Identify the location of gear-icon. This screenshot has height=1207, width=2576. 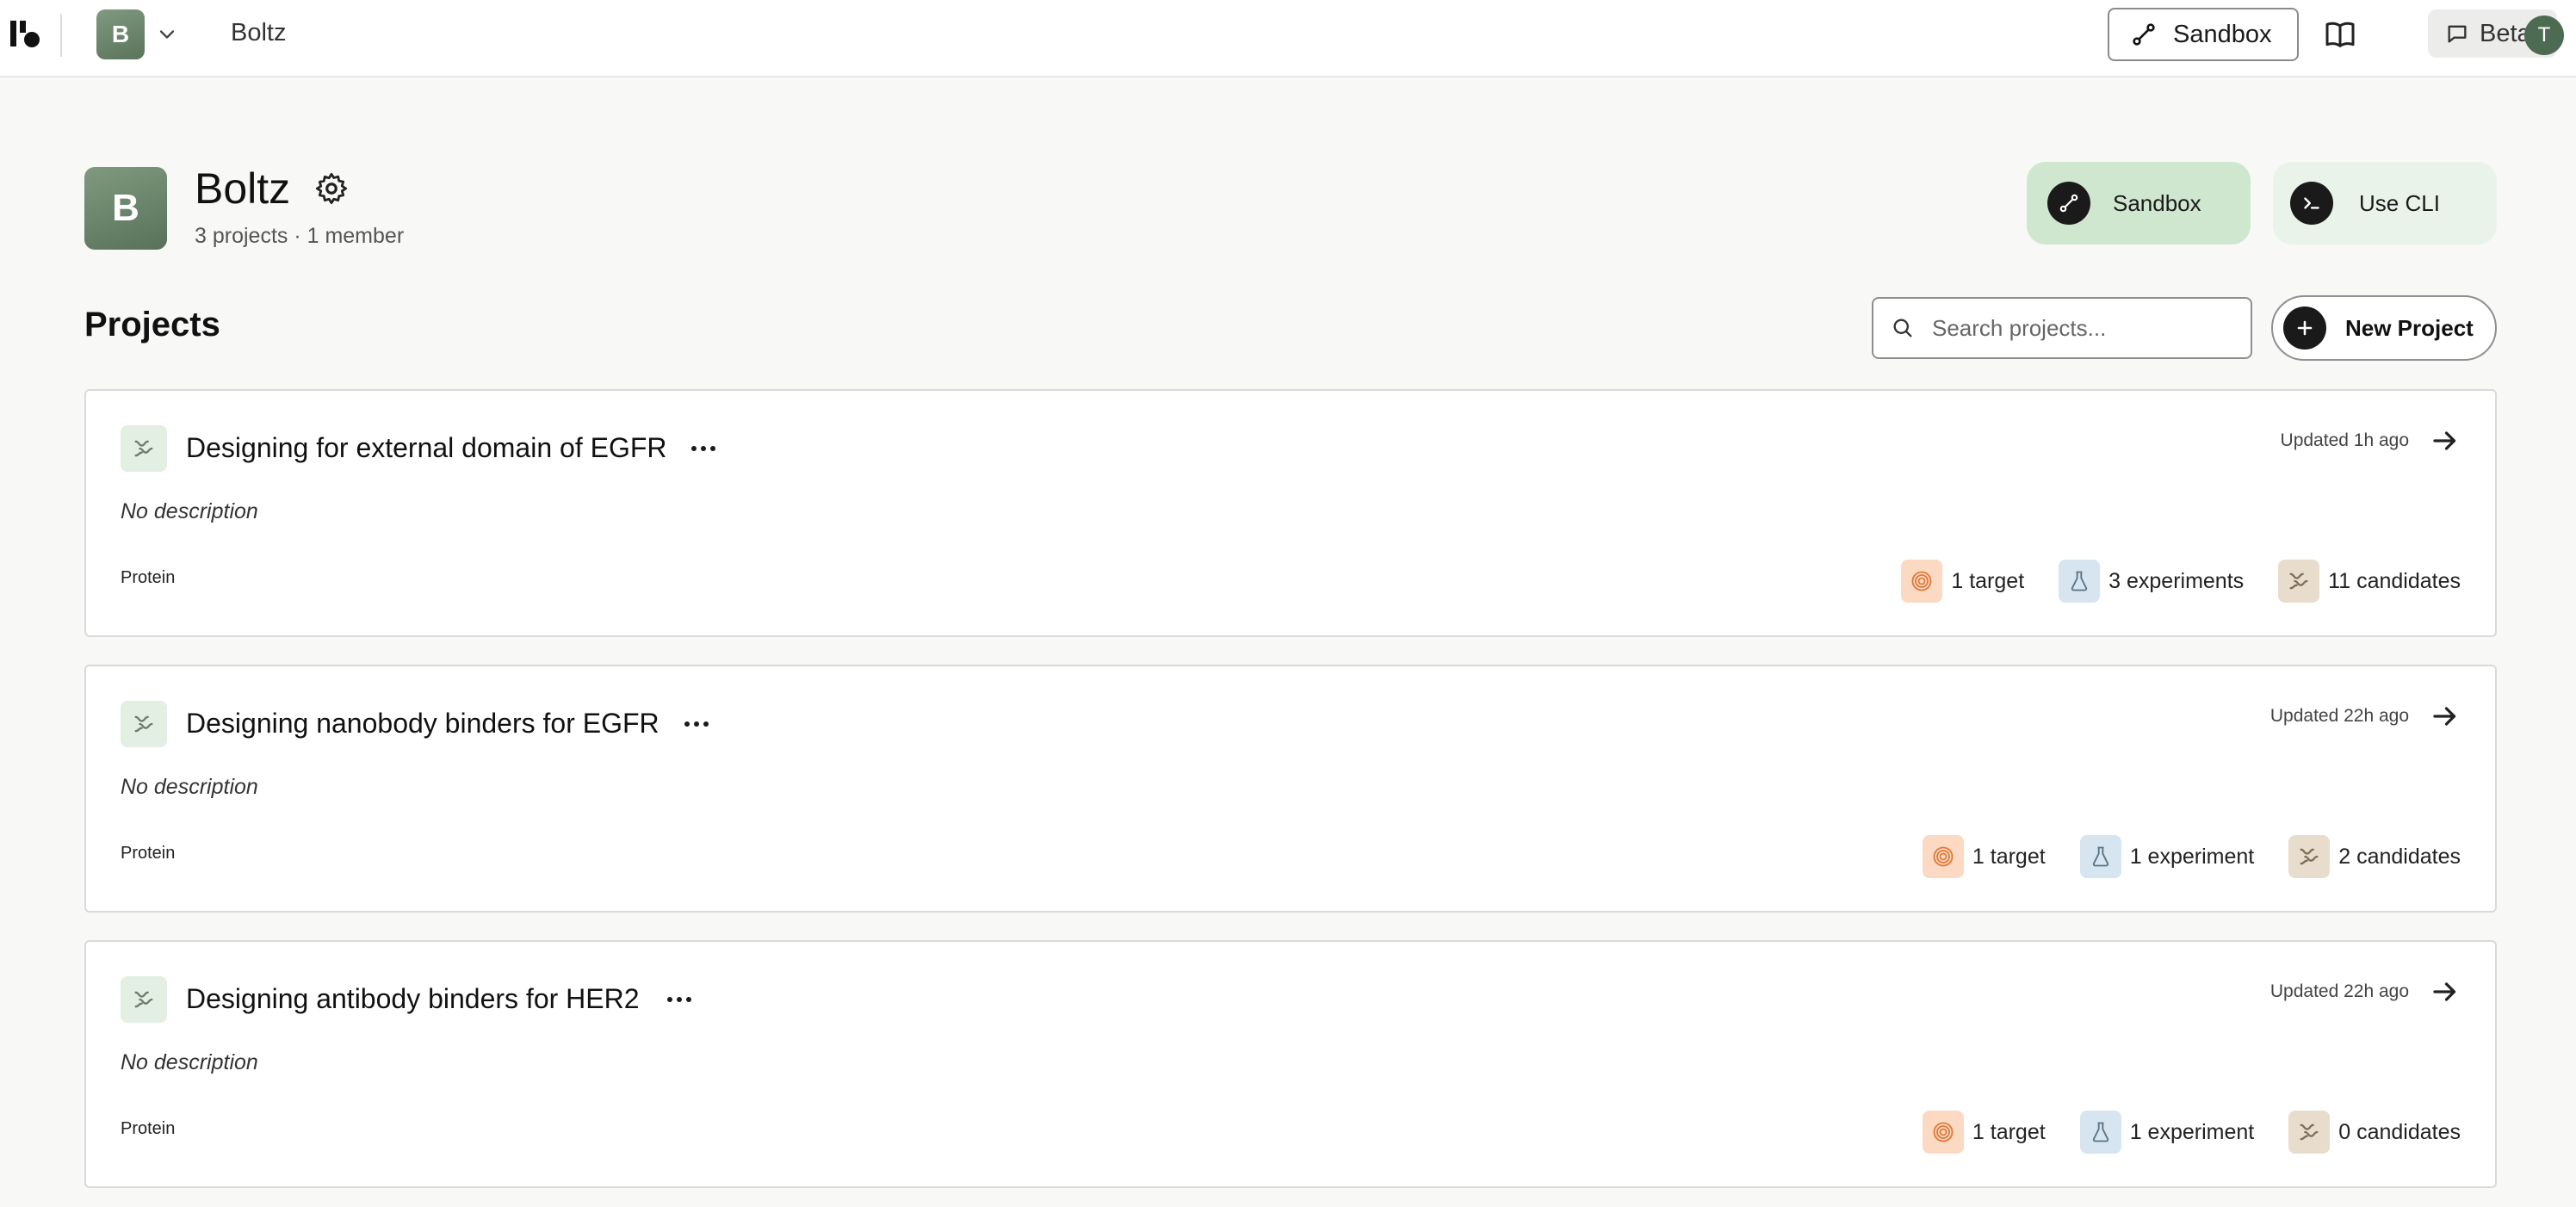
(331, 188).